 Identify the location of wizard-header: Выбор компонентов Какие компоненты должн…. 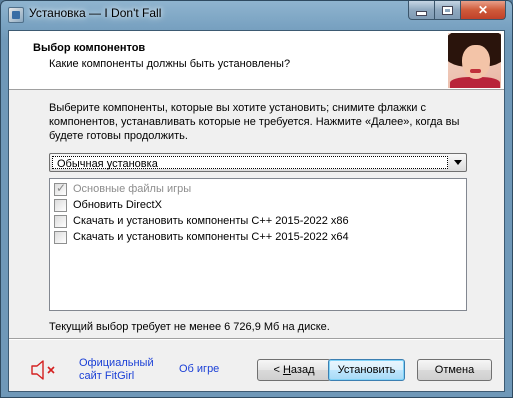
(256, 60).